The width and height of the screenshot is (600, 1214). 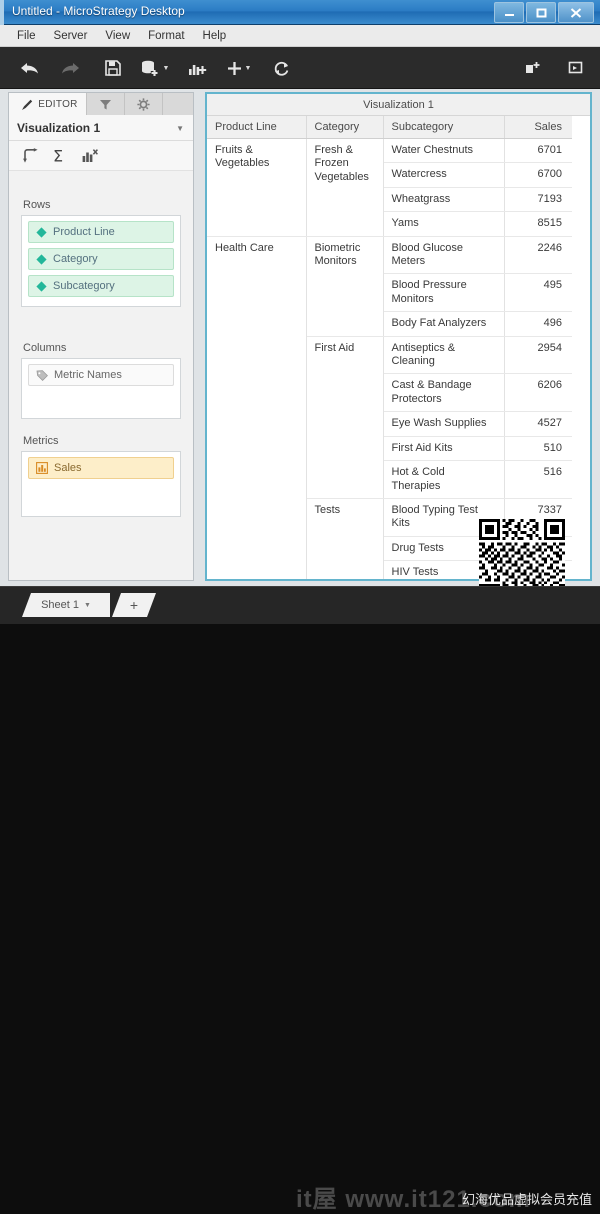 I want to click on maximize-icon, so click(x=541, y=12).